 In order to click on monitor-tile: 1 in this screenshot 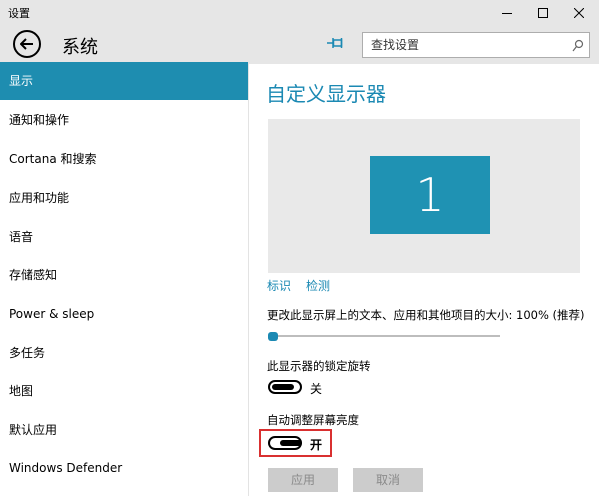, I will do `click(430, 195)`.